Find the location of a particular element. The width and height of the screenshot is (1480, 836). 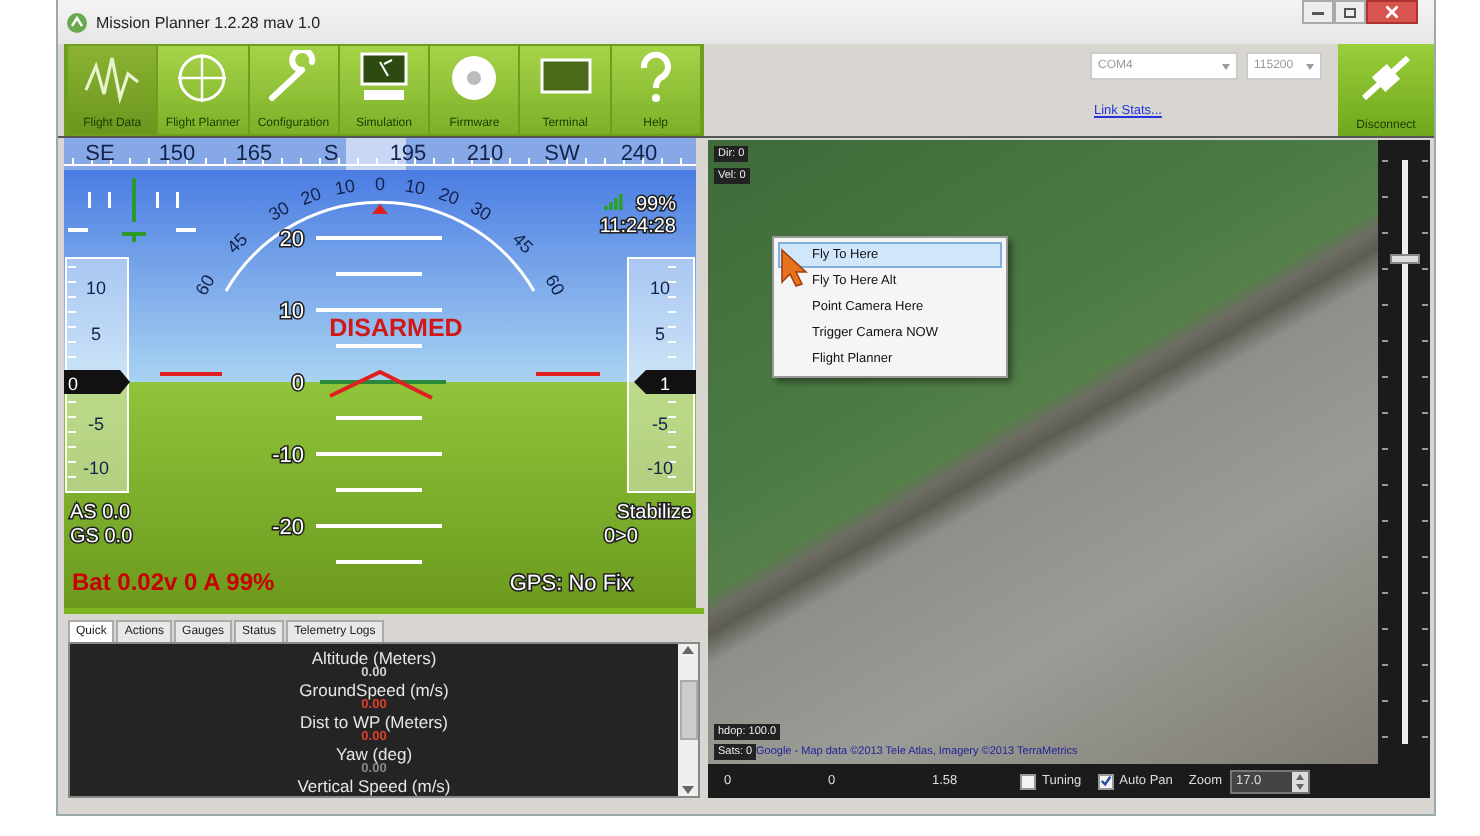

plug-icon is located at coordinates (1386, 78).